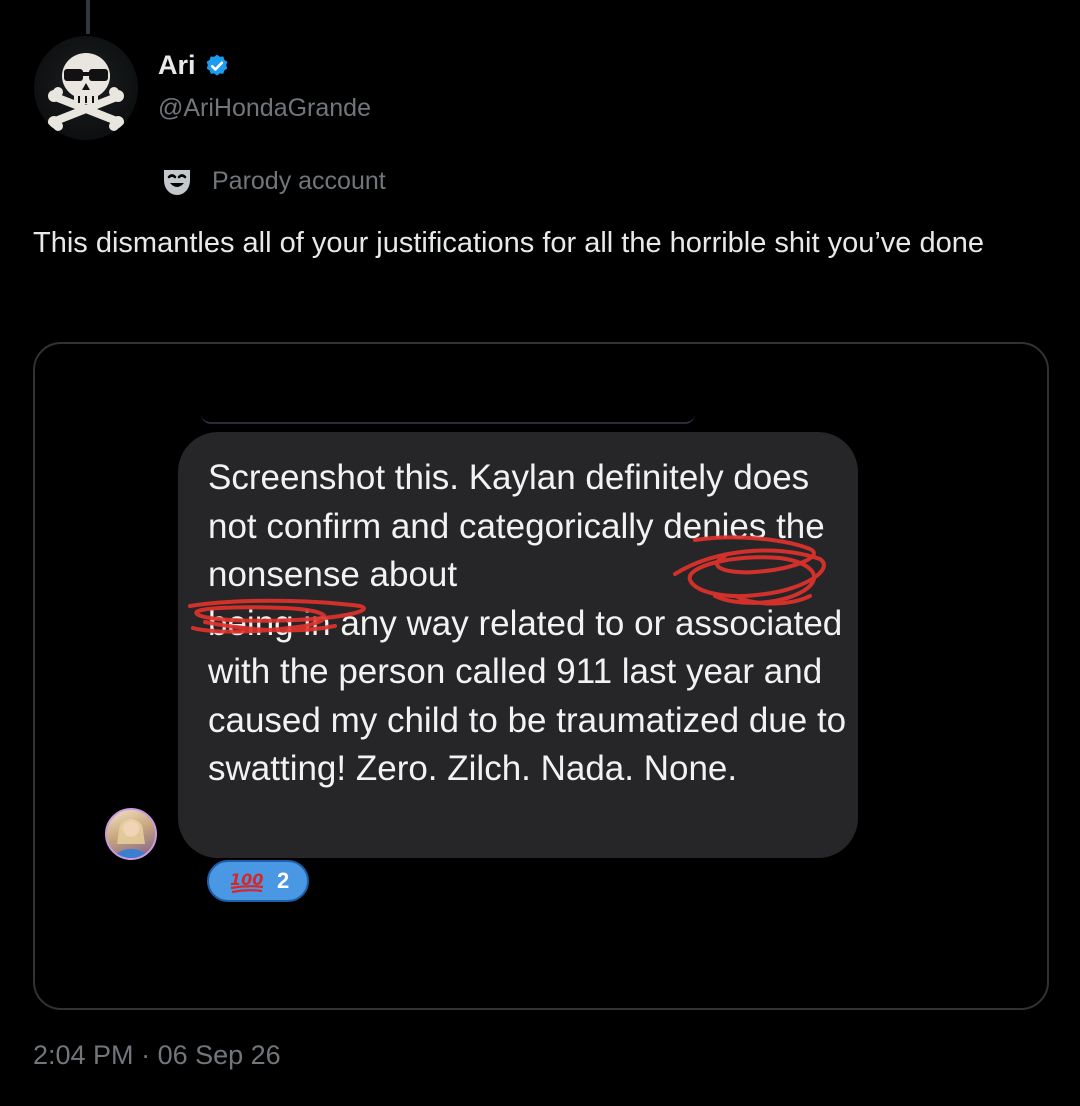 Image resolution: width=1080 pixels, height=1106 pixels. Describe the element at coordinates (131, 834) in the screenshot. I see `sender-avatar` at that location.